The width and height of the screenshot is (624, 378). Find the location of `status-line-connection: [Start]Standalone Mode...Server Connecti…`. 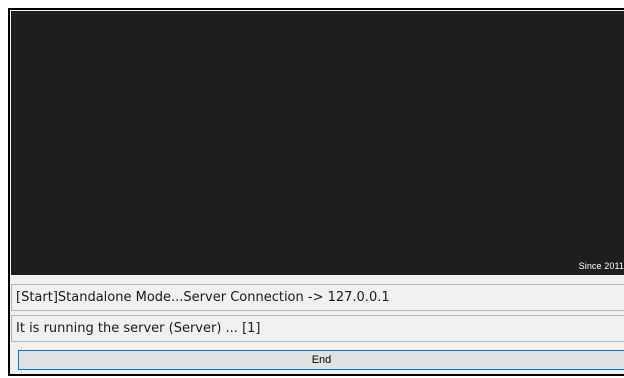

status-line-connection: [Start]Standalone Mode...Server Connecti… is located at coordinates (317, 297).